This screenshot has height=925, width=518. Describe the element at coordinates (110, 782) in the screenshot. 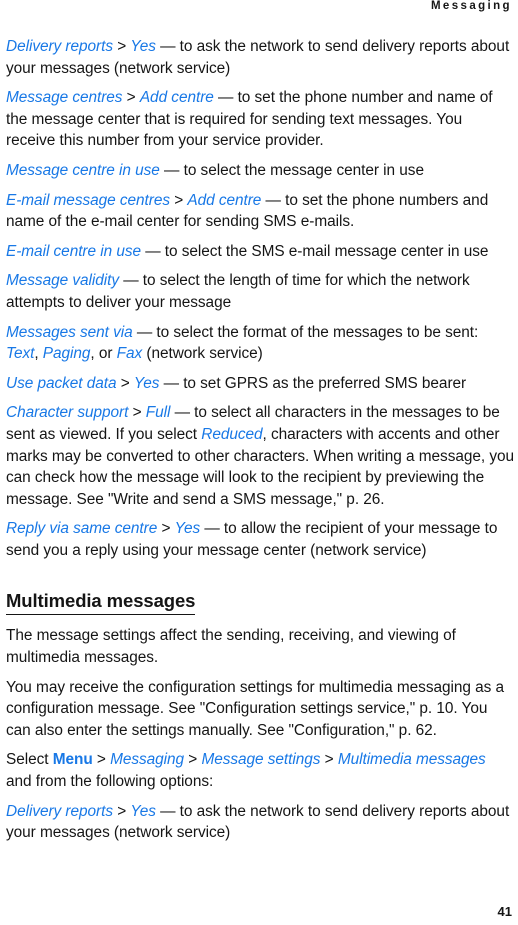

I see `body-text: and from the following options:` at that location.